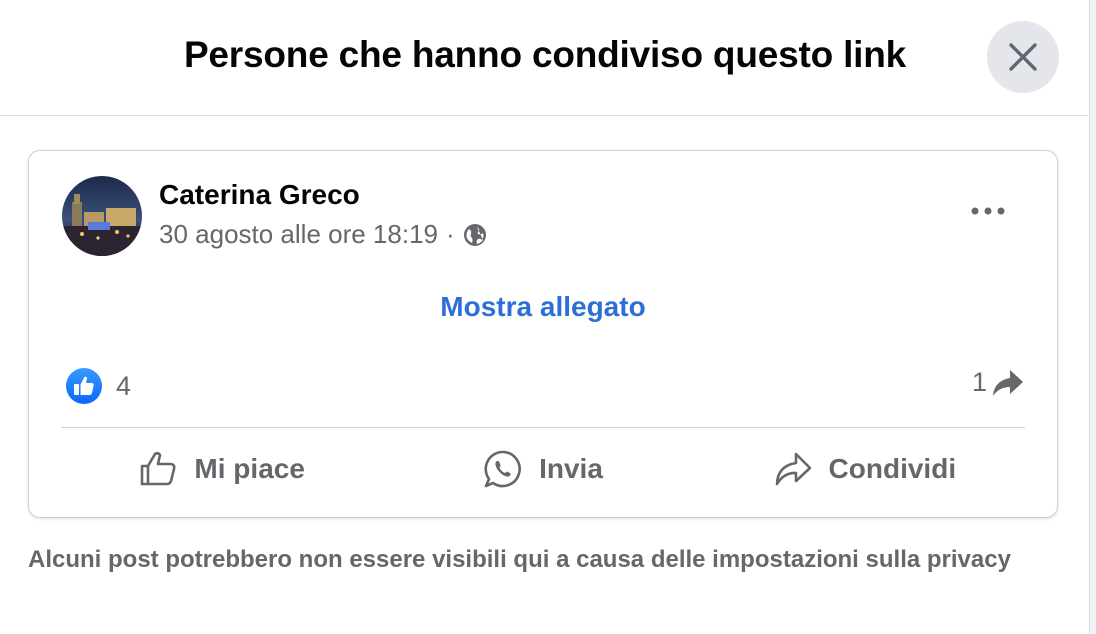 The image size is (1096, 634). I want to click on reactions-summary: 4, so click(98, 386).